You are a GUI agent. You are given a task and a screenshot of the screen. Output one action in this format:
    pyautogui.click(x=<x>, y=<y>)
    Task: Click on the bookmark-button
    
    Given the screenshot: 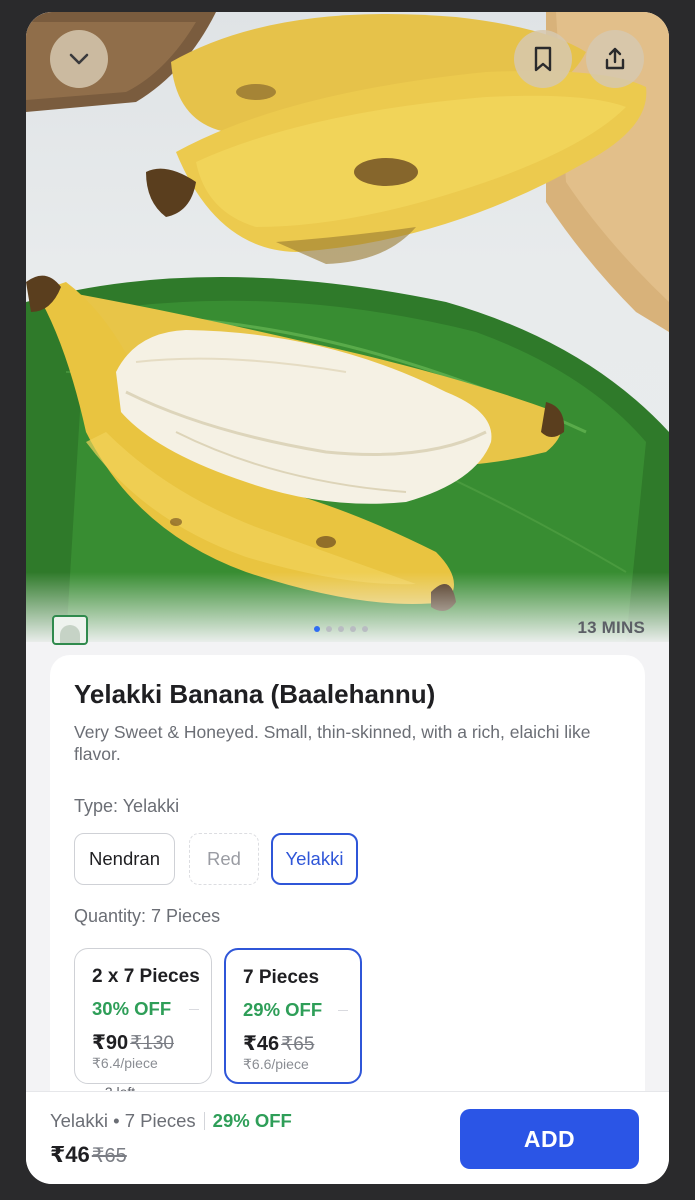 What is the action you would take?
    pyautogui.click(x=543, y=59)
    